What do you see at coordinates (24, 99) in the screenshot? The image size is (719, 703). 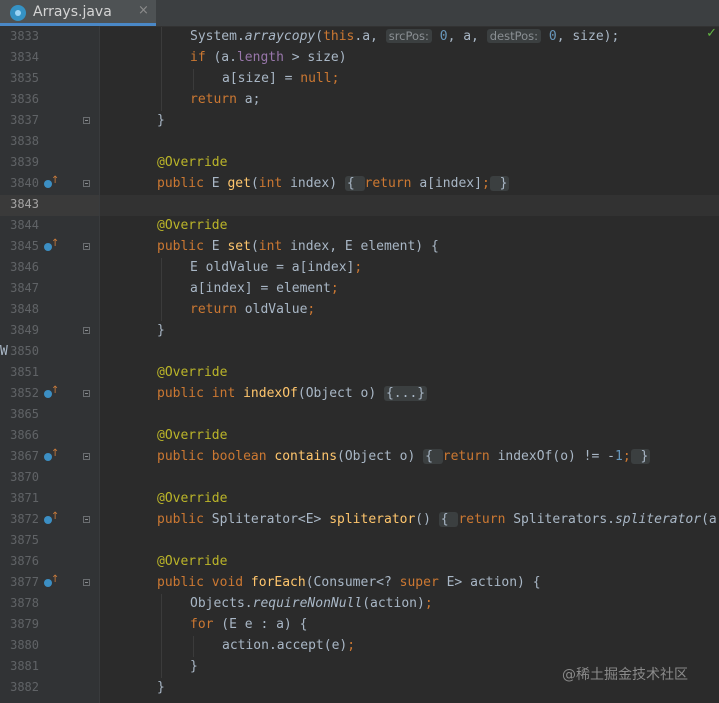 I see `line-number: 3836` at bounding box center [24, 99].